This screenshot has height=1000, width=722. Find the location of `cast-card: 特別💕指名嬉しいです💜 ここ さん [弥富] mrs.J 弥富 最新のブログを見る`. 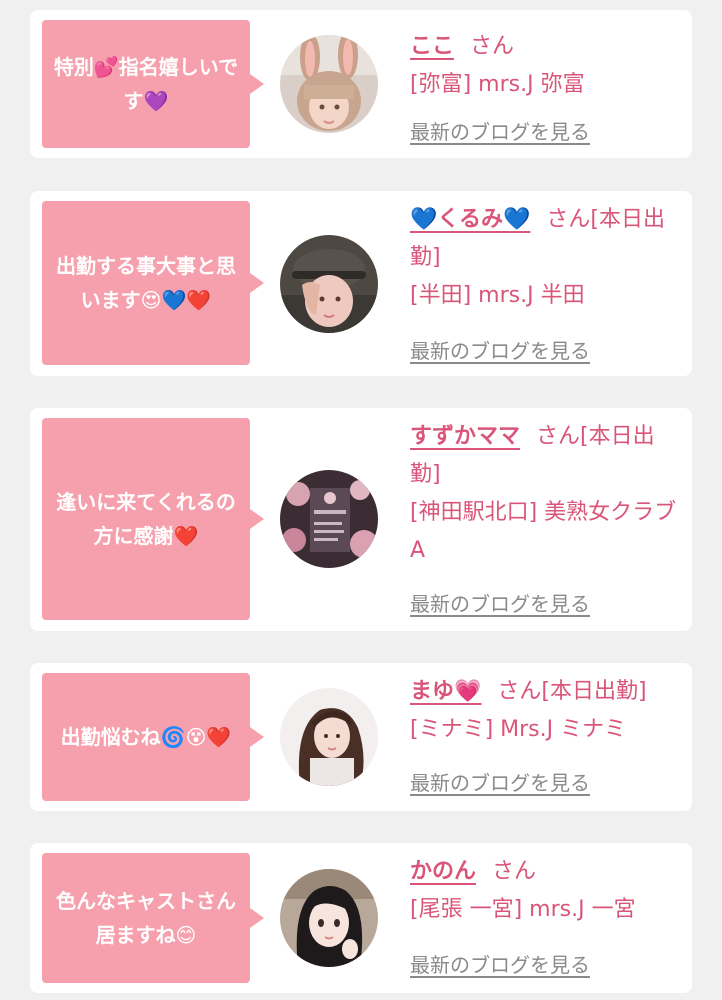

cast-card: 特別💕指名嬉しいです💜 ここ さん [弥富] mrs.J 弥富 最新のブログを見る is located at coordinates (361, 84).